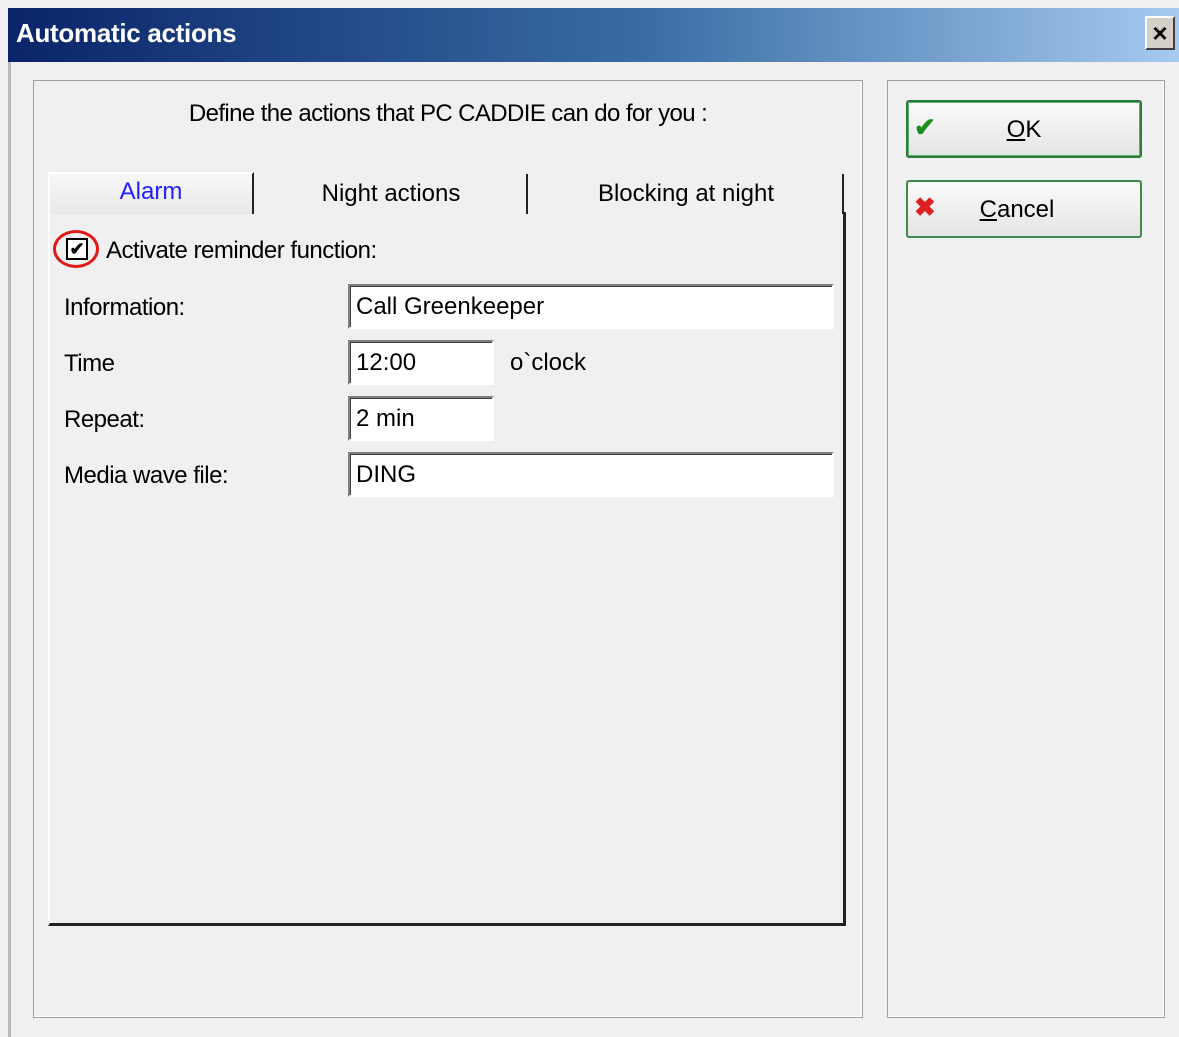  I want to click on media-wave-file-field, so click(591, 474).